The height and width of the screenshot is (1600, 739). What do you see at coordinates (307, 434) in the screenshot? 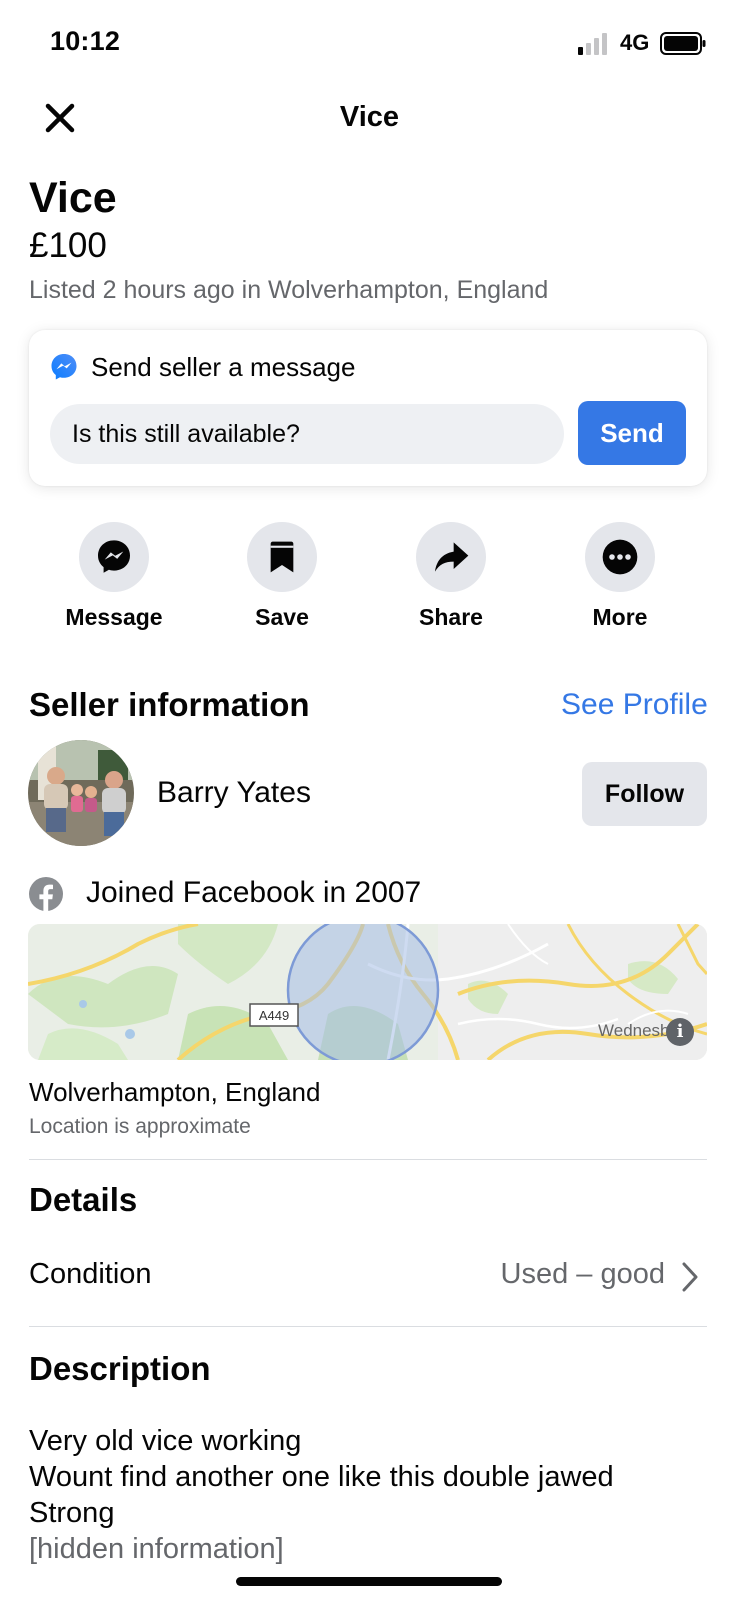
I see `message-input` at bounding box center [307, 434].